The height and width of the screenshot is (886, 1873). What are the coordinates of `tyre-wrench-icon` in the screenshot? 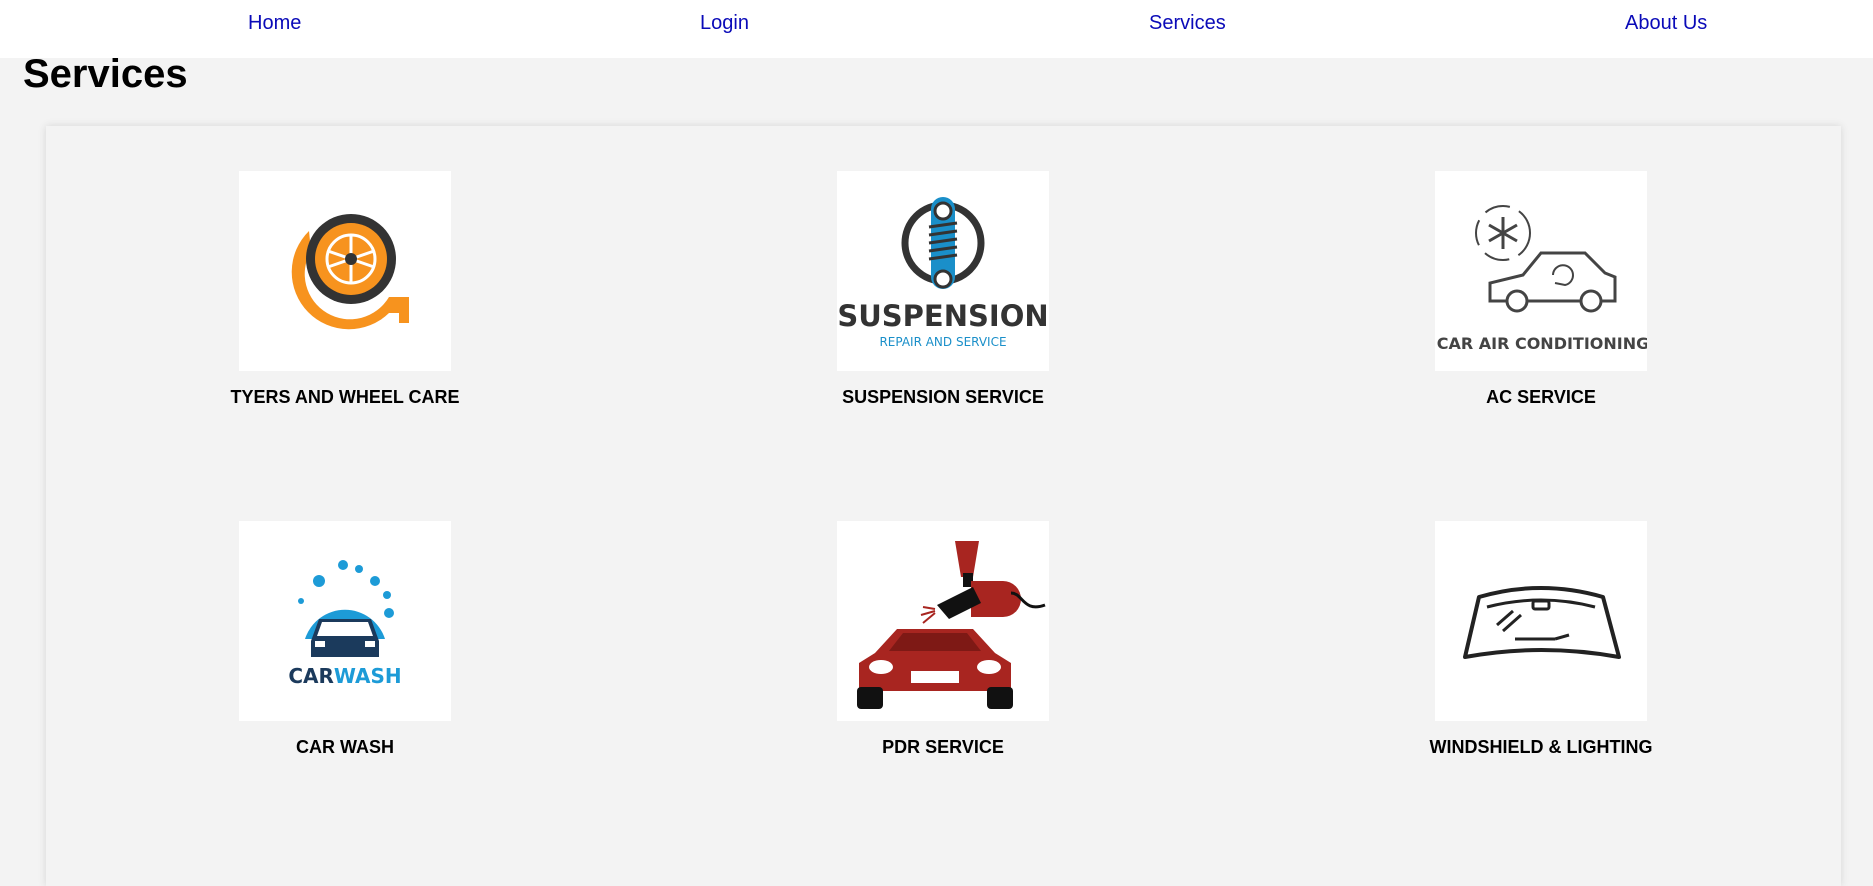 It's located at (350, 272).